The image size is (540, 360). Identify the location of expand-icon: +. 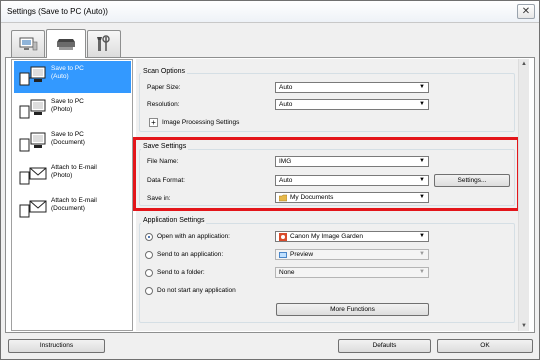
(153, 122).